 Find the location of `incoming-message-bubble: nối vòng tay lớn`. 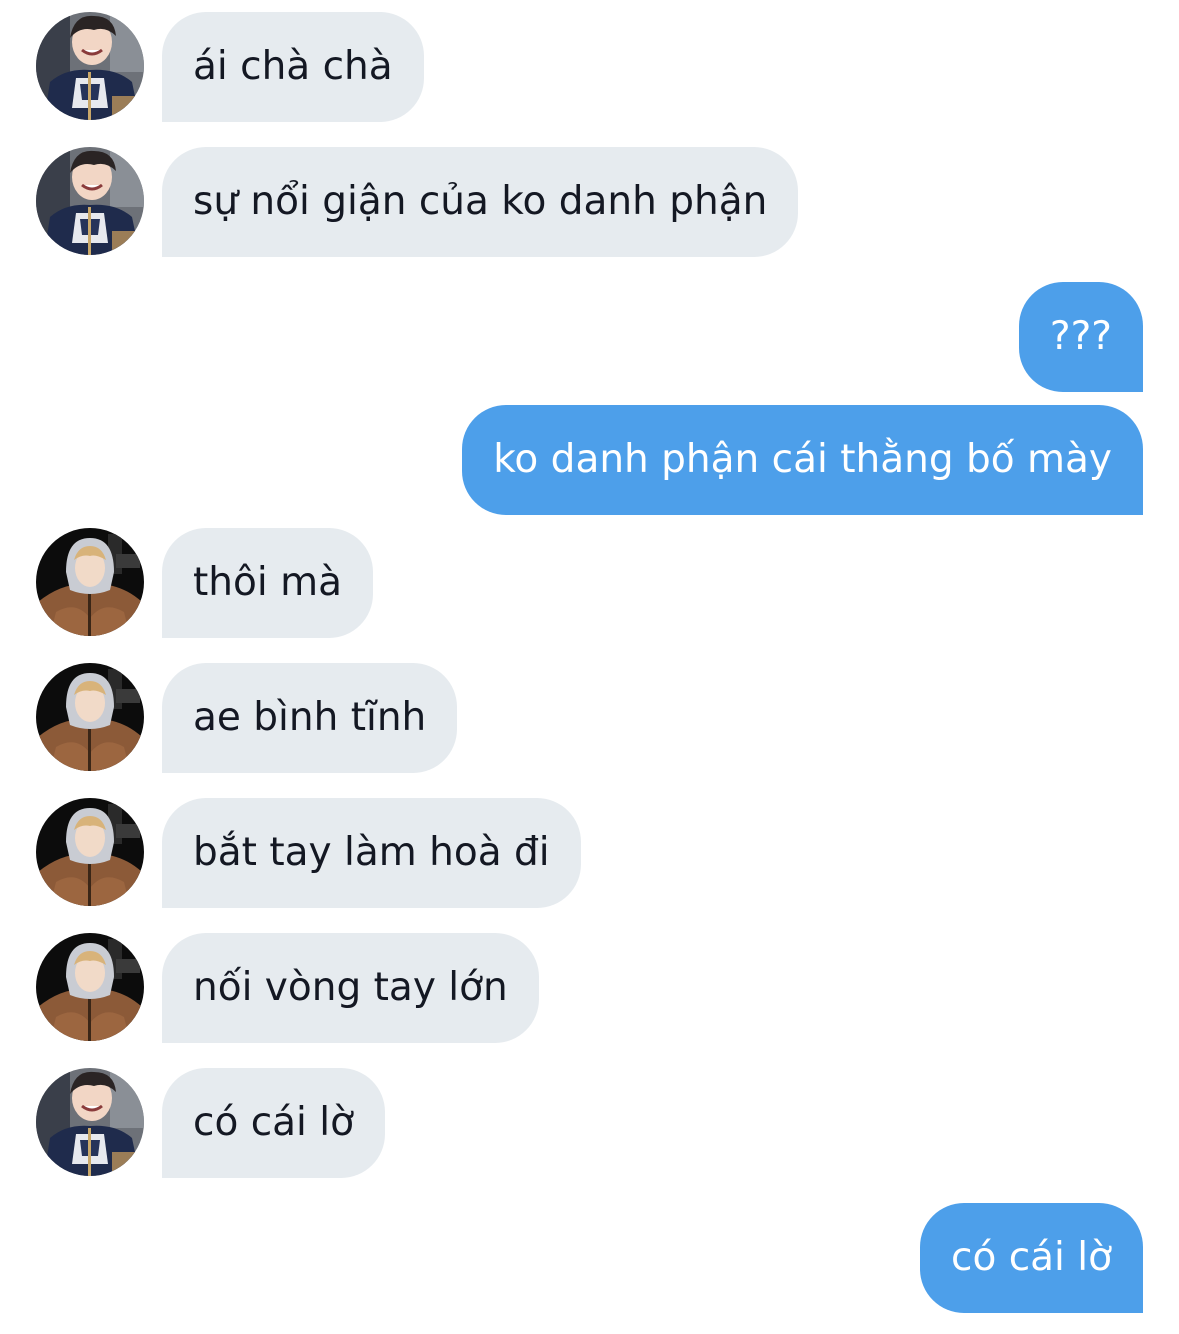

incoming-message-bubble: nối vòng tay lớn is located at coordinates (350, 988).